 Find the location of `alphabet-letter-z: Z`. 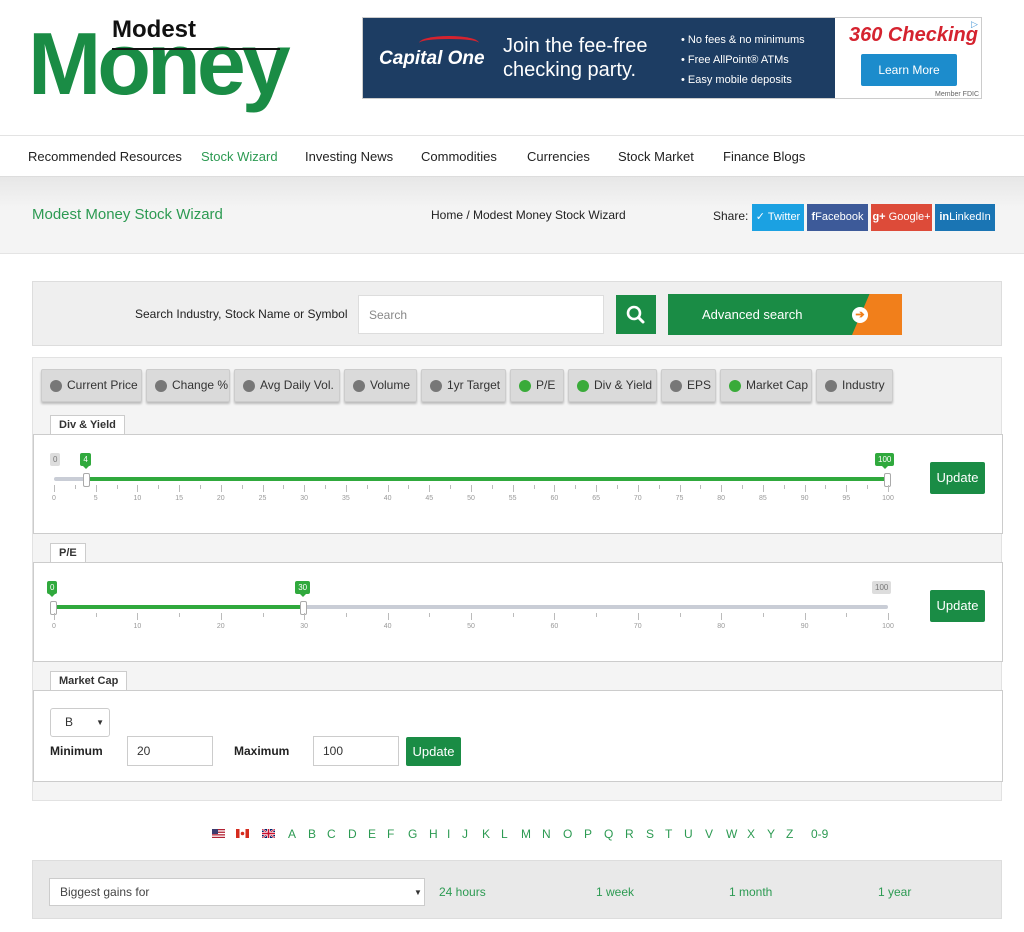

alphabet-letter-z: Z is located at coordinates (789, 834).